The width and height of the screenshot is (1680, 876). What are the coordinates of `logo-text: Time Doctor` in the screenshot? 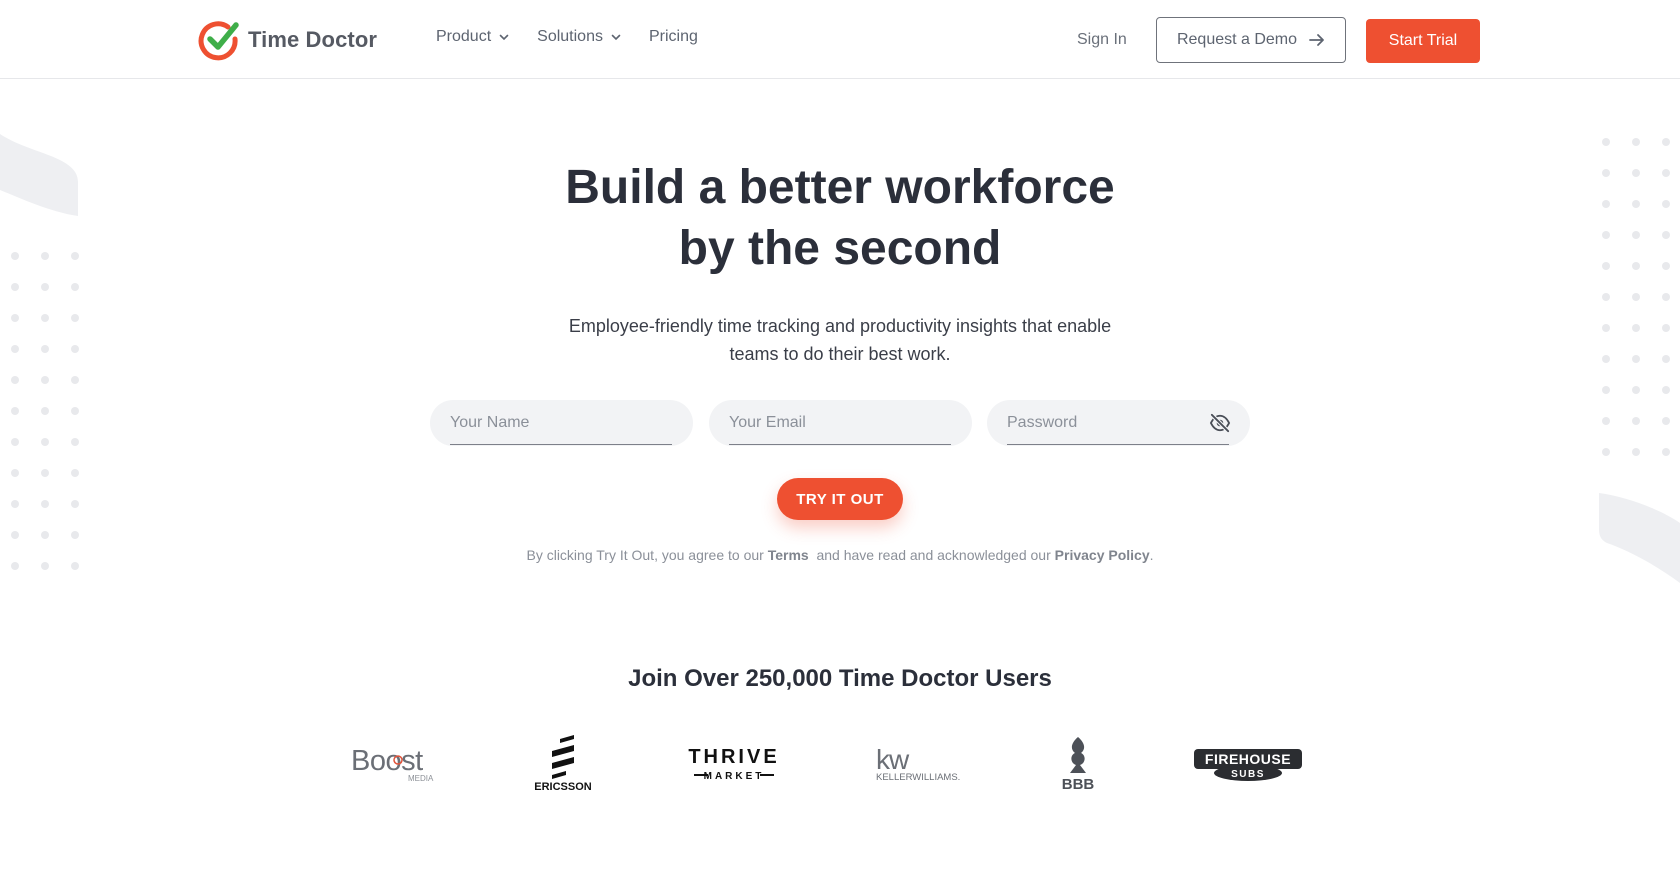 It's located at (313, 39).